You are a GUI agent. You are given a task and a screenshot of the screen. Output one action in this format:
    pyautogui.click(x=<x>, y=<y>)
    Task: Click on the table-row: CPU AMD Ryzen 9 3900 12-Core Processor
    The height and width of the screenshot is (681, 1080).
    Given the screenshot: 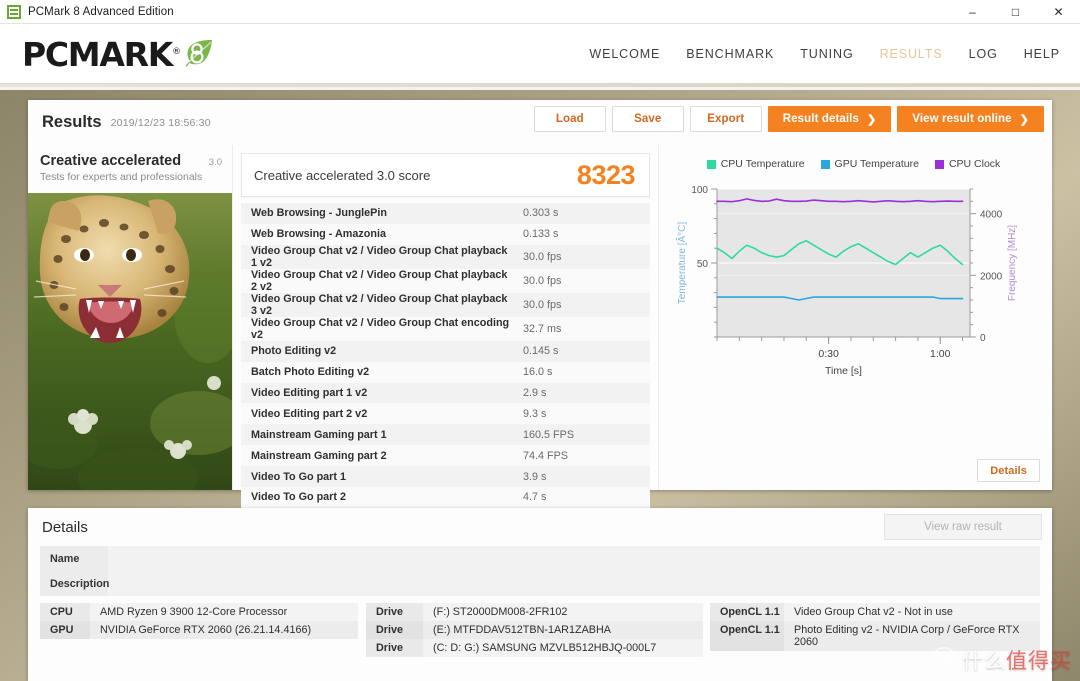 What is the action you would take?
    pyautogui.click(x=199, y=612)
    